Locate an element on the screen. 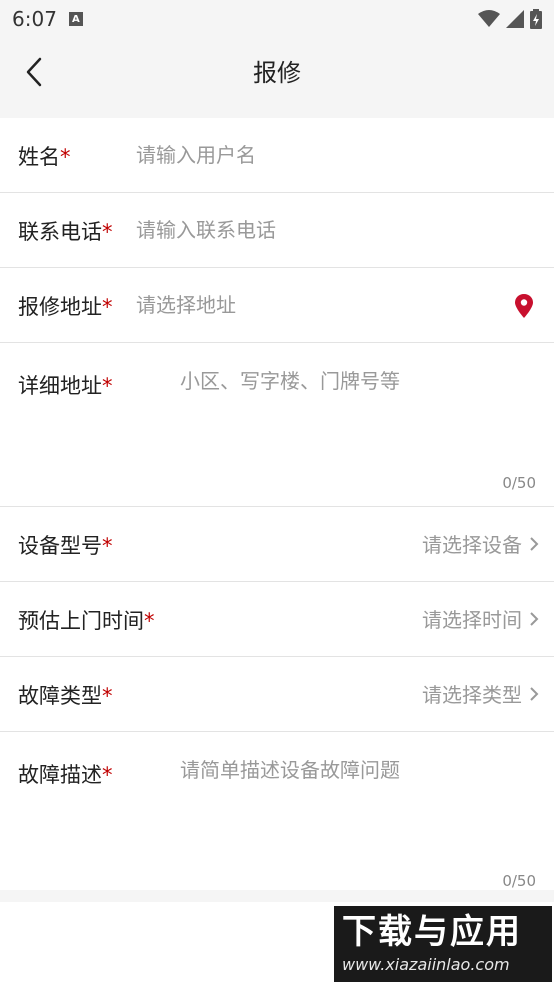 This screenshot has width=554, height=984. visit-time-value: 请选择时间 is located at coordinates (472, 620).